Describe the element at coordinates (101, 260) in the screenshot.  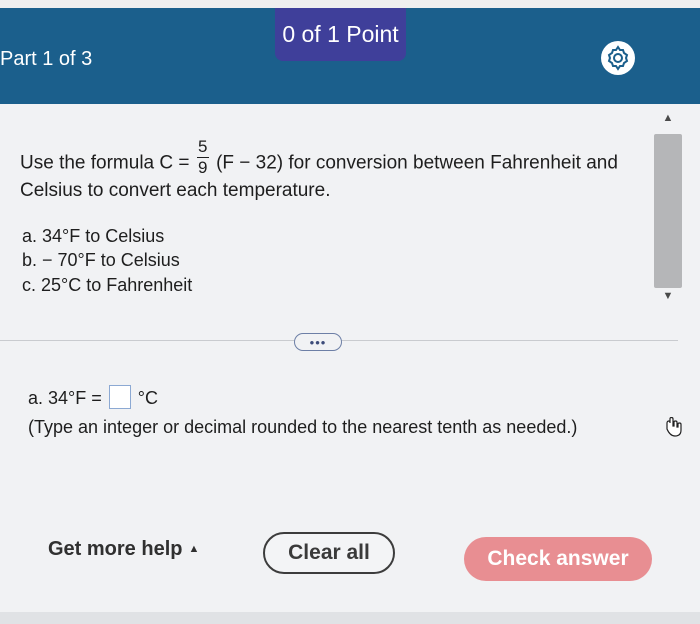
I see `question-item-b: b. − 70°F to Celsius` at that location.